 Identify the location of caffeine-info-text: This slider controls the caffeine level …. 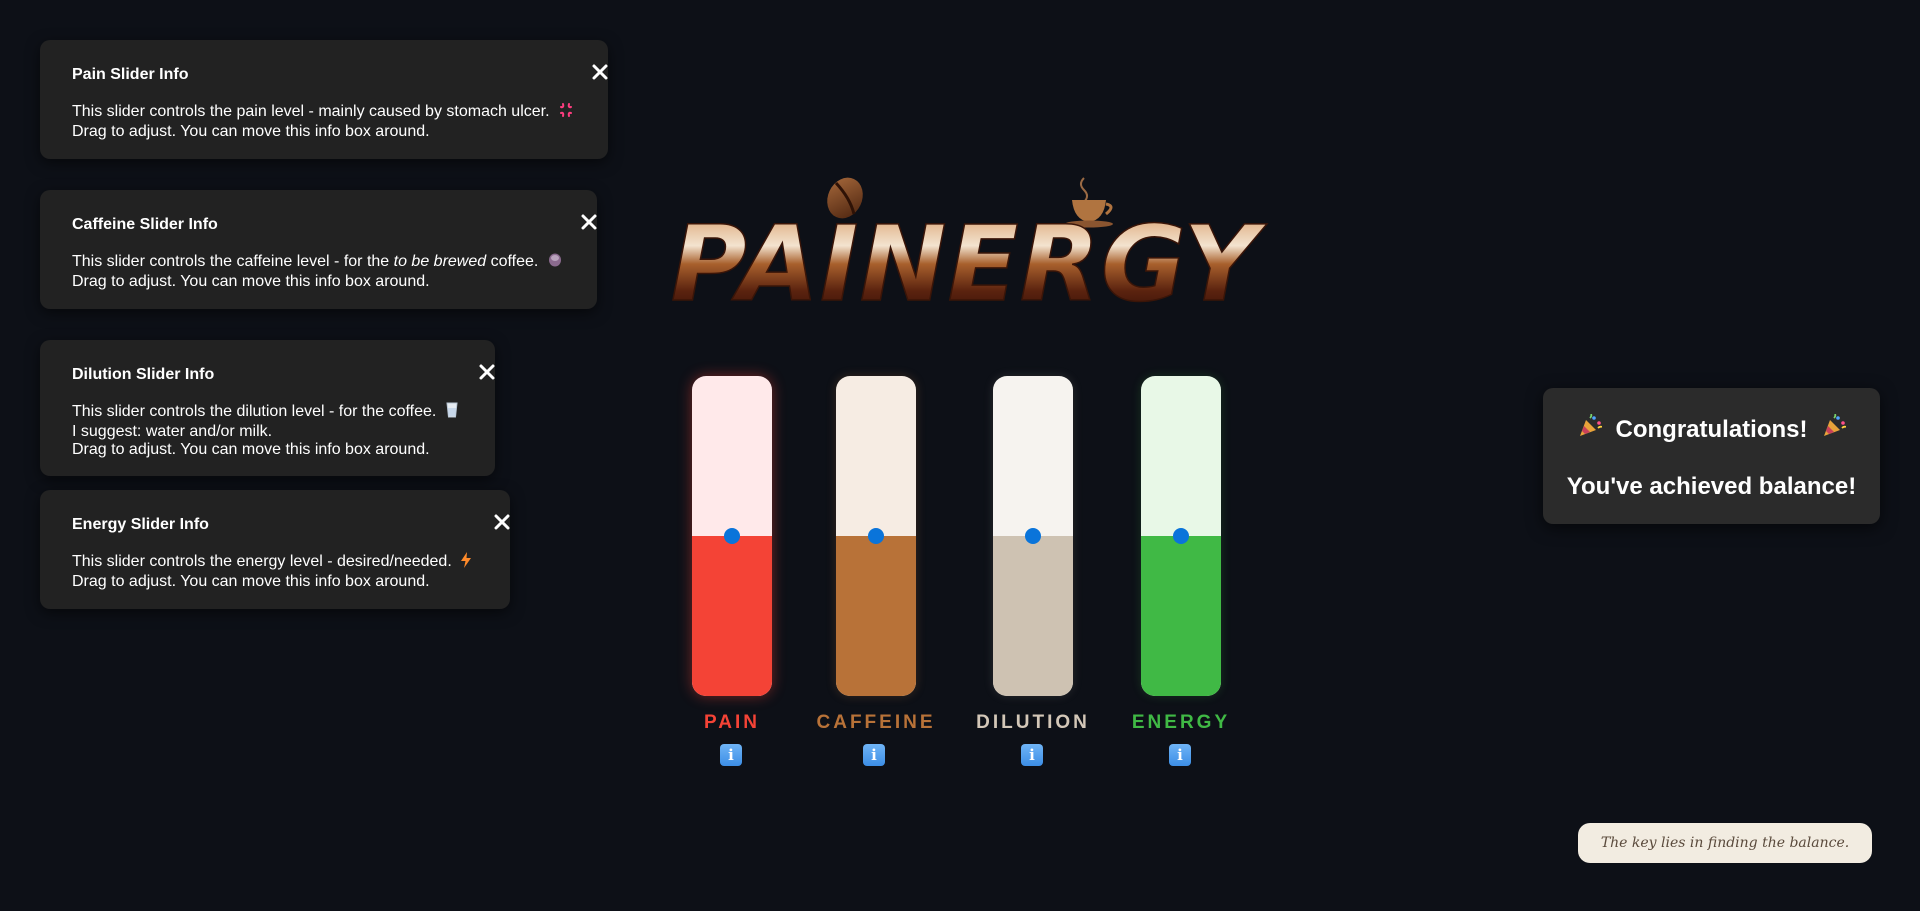
(318, 271).